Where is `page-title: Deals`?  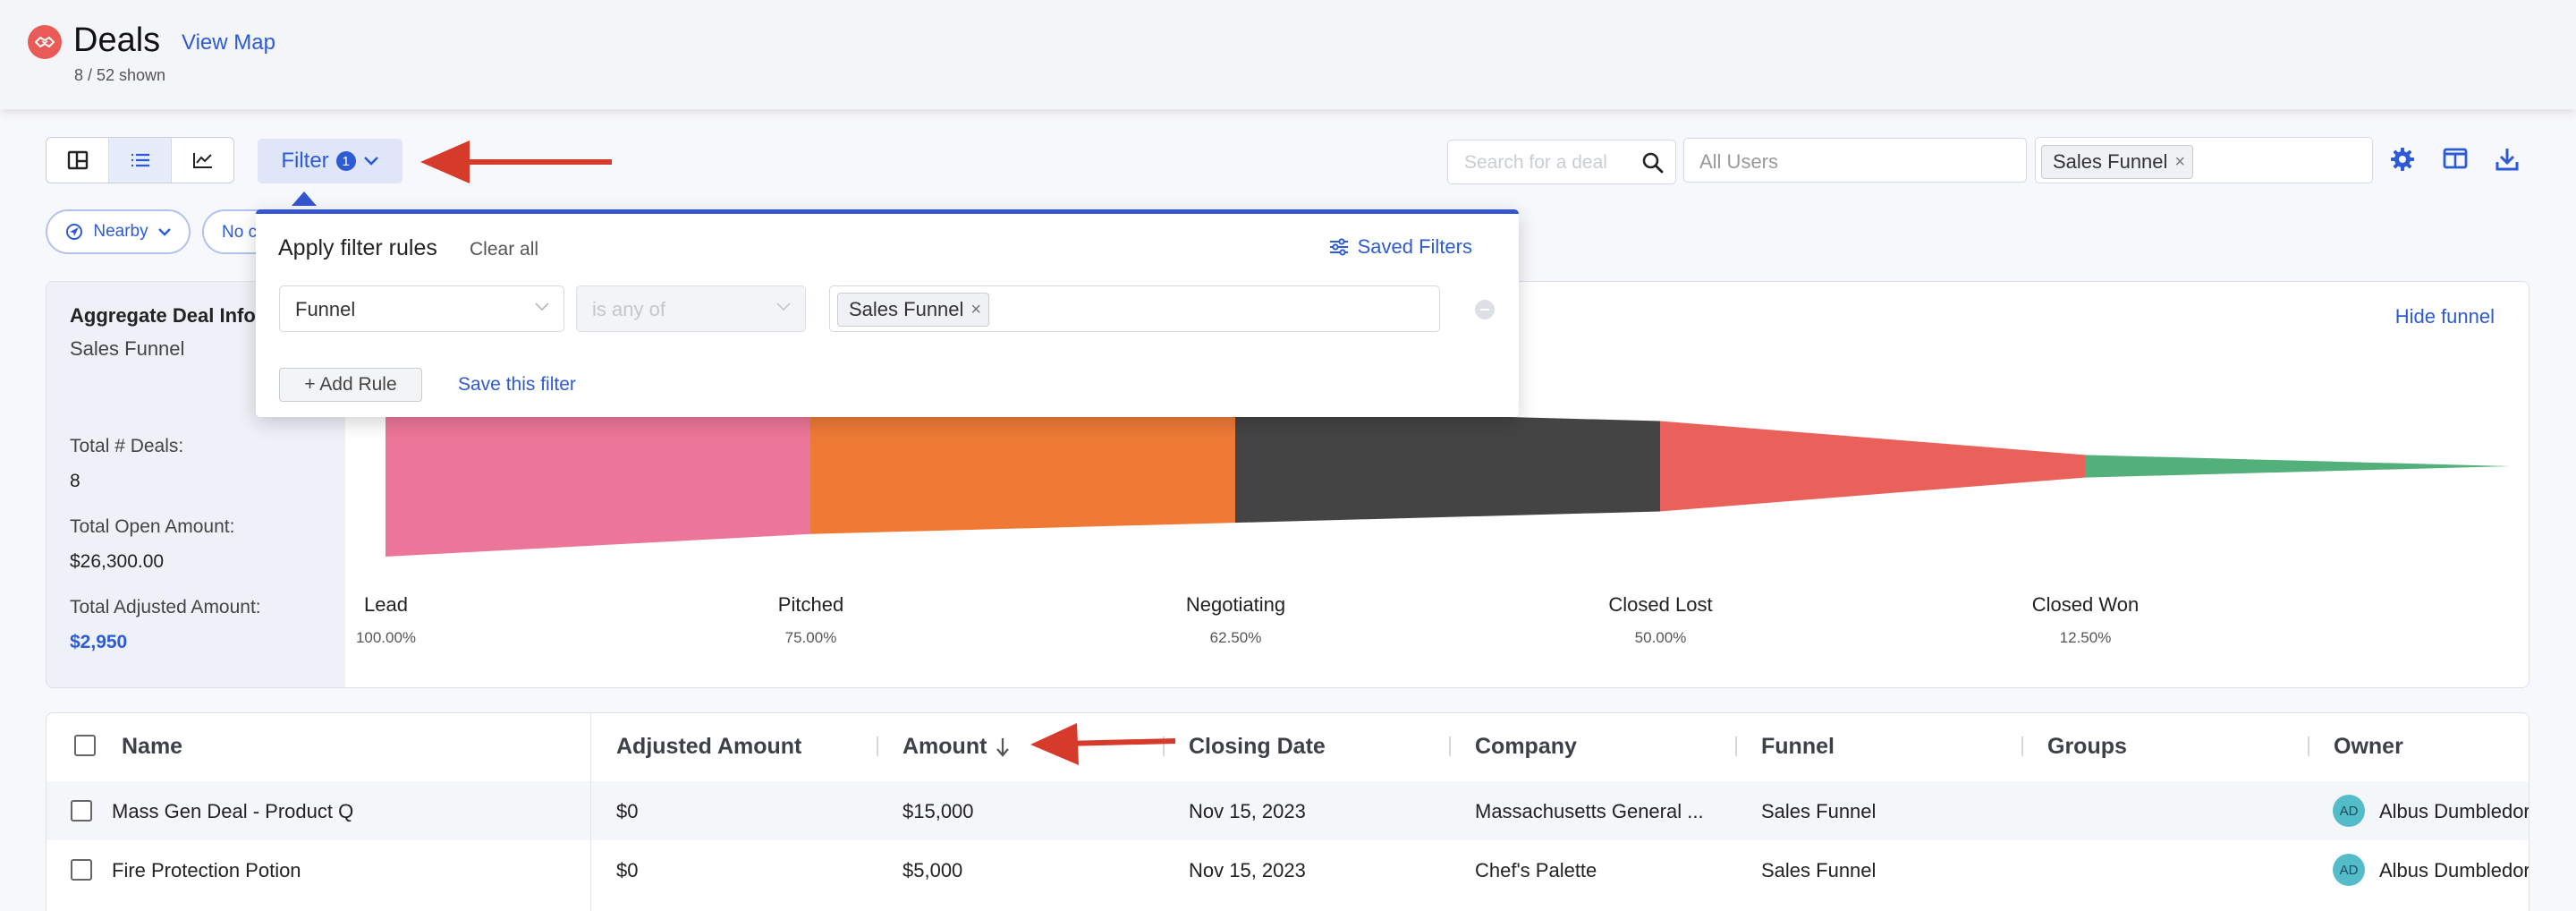
page-title: Deals is located at coordinates (117, 40).